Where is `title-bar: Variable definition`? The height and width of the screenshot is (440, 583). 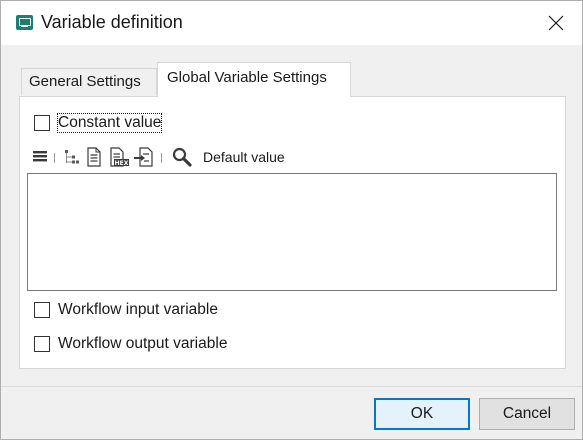
title-bar: Variable definition is located at coordinates (291, 23).